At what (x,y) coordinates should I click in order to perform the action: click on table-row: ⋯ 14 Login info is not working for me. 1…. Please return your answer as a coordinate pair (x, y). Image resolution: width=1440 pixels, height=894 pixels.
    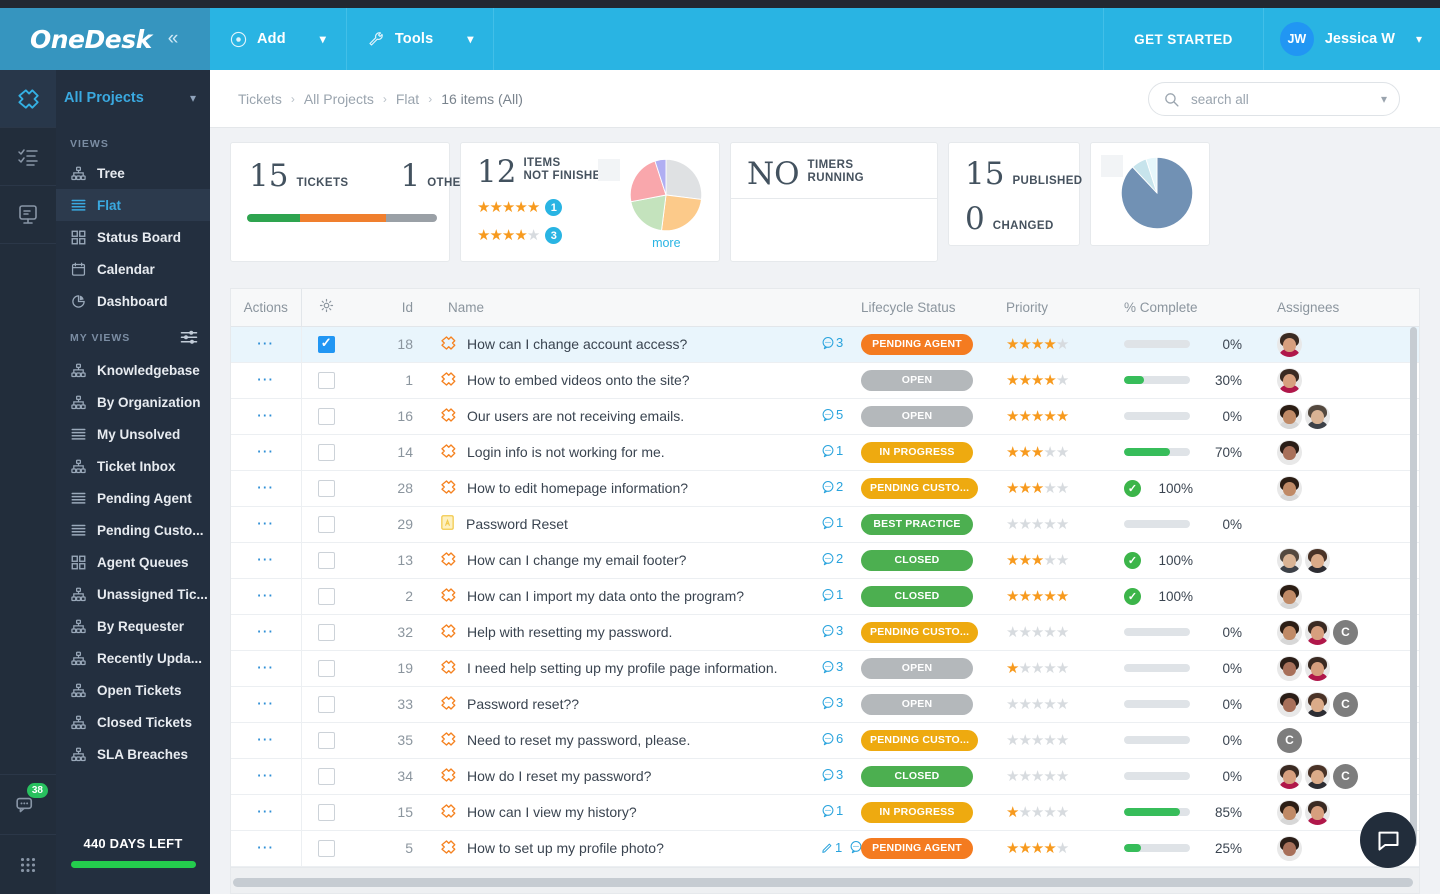
    Looking at the image, I should click on (825, 452).